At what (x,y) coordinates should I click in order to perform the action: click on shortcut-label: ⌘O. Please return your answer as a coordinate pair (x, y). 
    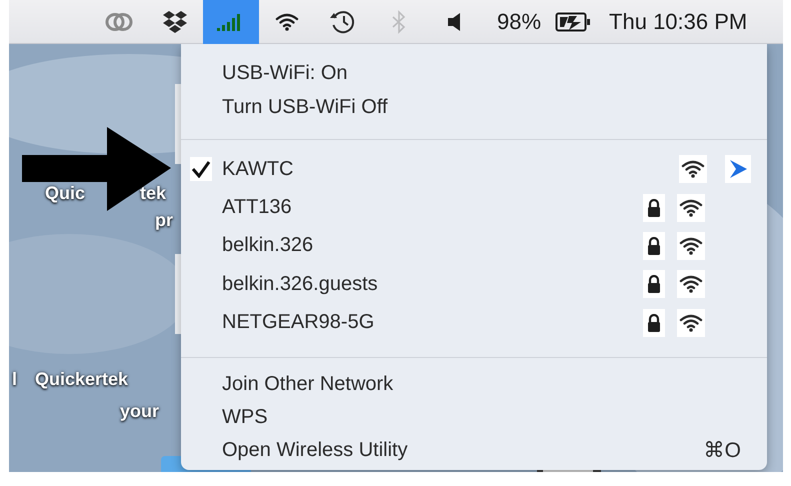
    Looking at the image, I should click on (722, 450).